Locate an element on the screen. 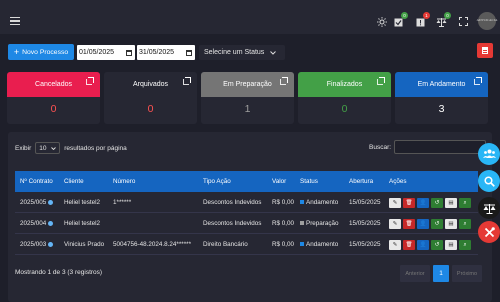  cell-cliente: Heliel testel2 is located at coordinates (82, 202).